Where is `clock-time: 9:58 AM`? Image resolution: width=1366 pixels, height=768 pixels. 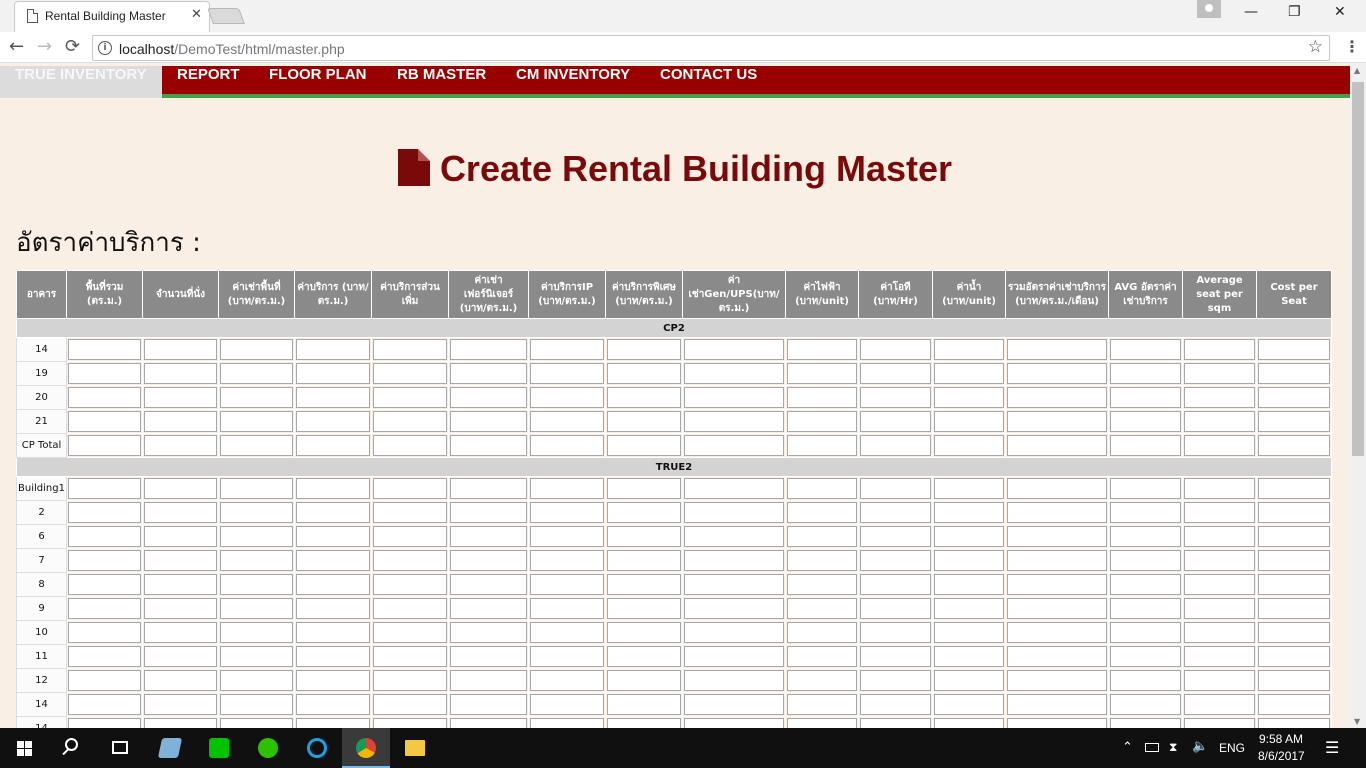
clock-time: 9:58 AM is located at coordinates (1281, 739).